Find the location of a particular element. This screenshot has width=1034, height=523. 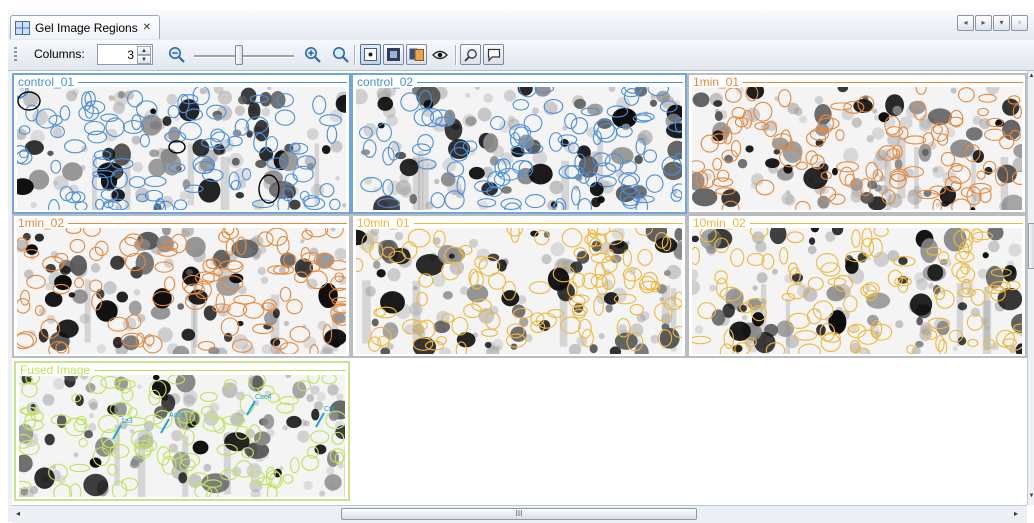

vertical-scrollbar: ▲ ▼ is located at coordinates (1030, 288).